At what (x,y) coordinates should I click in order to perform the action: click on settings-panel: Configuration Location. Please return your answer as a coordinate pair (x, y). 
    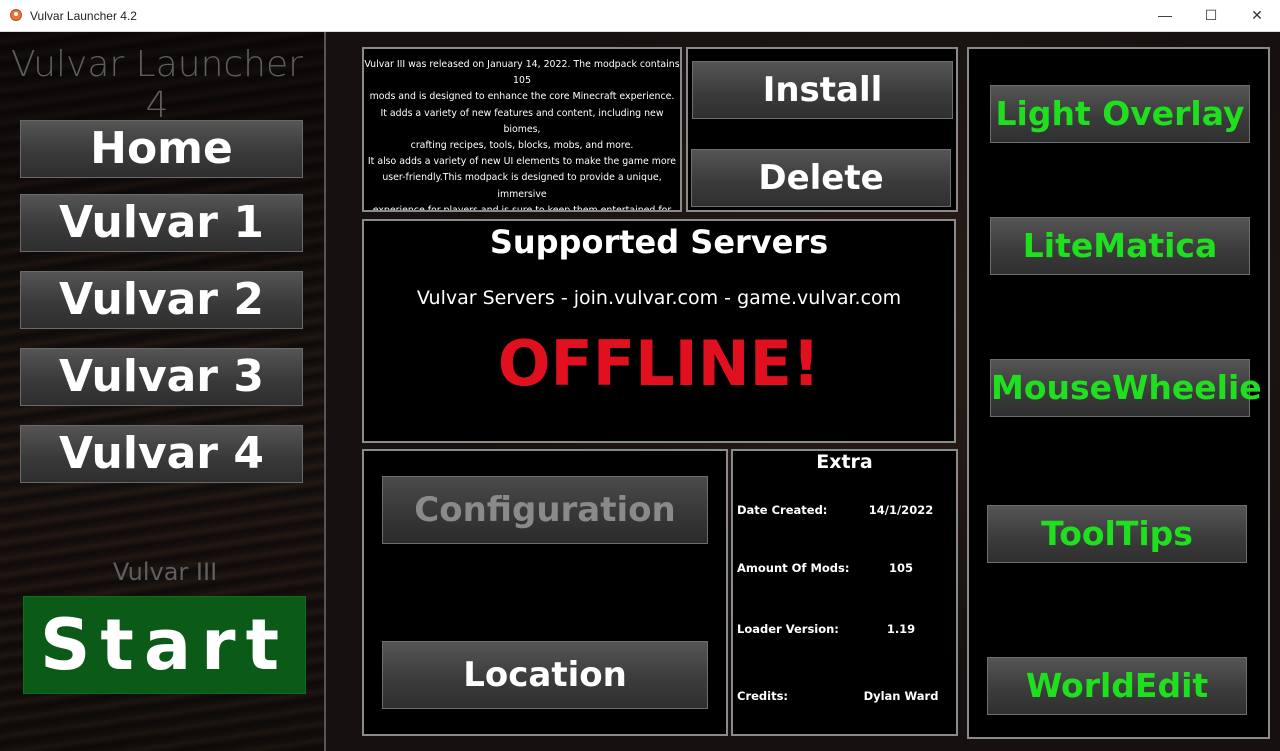
    Looking at the image, I should click on (545, 592).